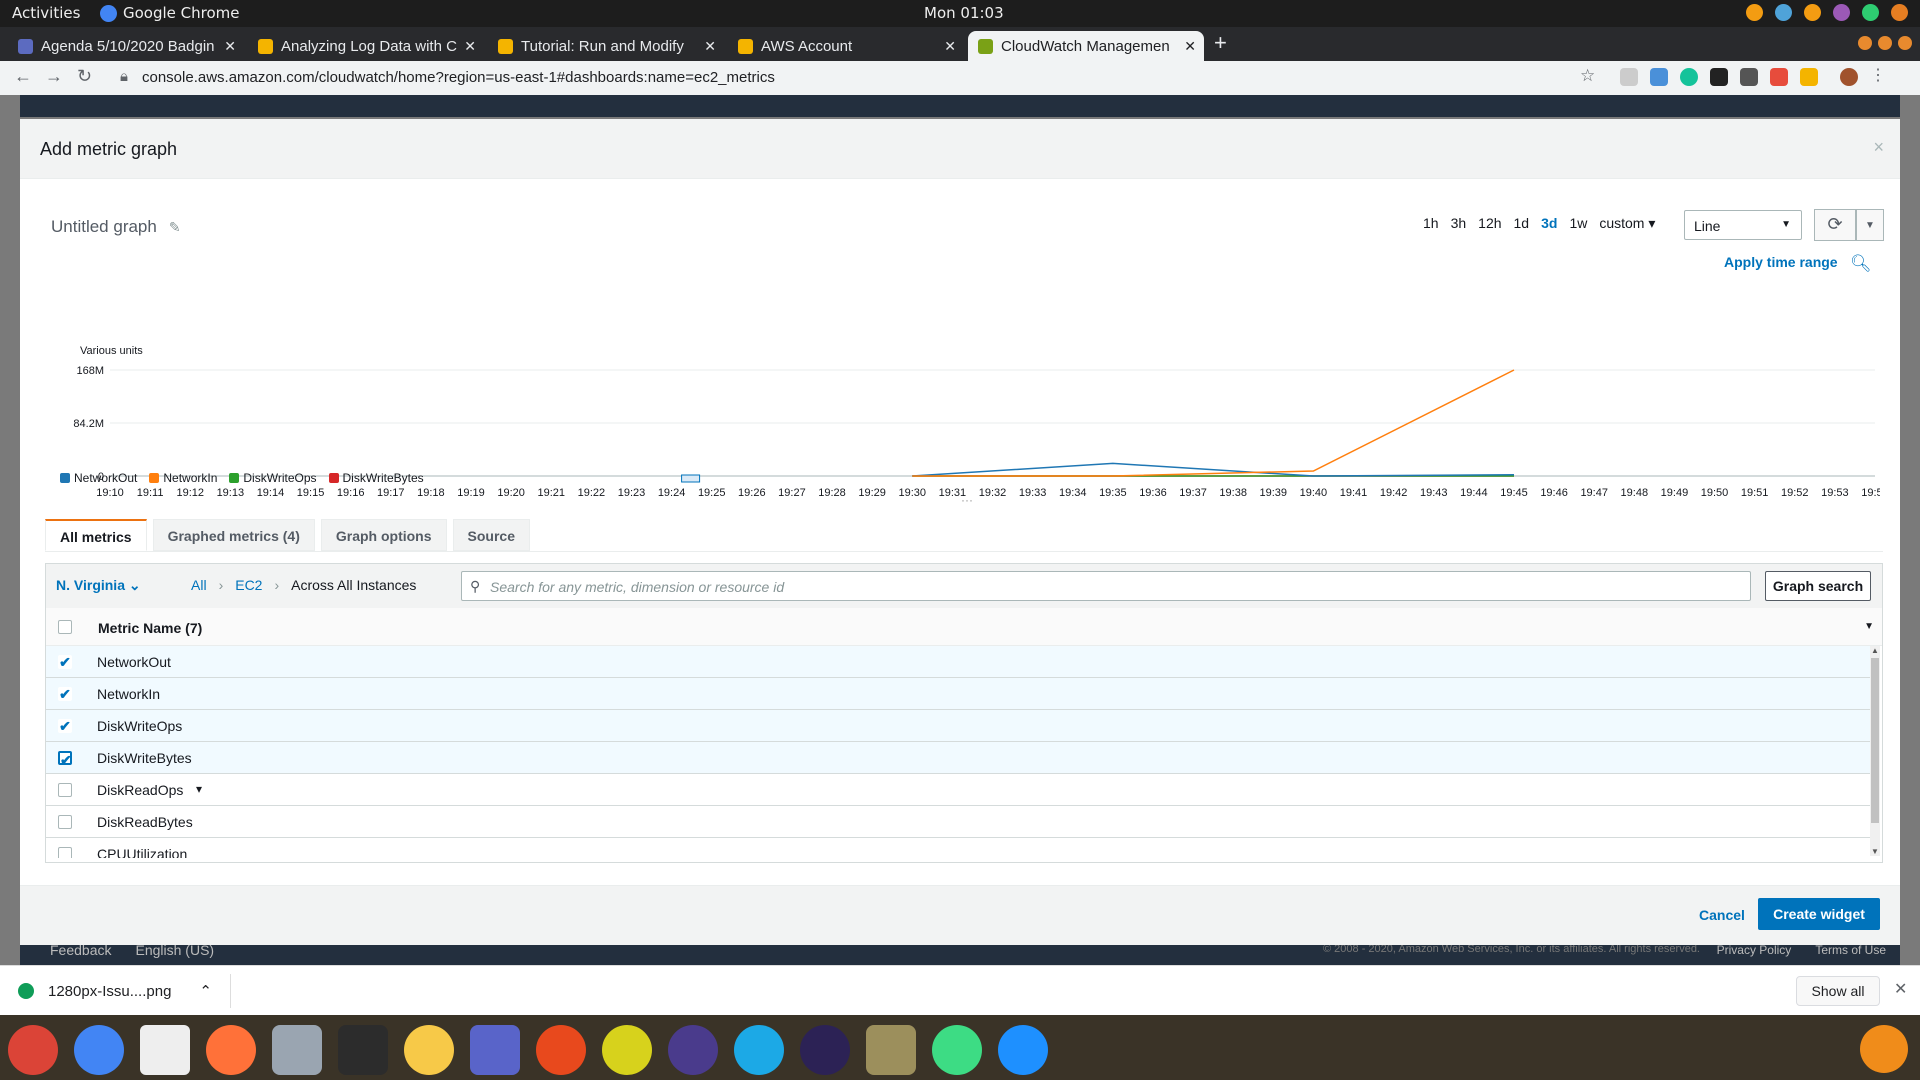 The height and width of the screenshot is (1080, 1920). I want to click on back-icon: ←, so click(23, 76).